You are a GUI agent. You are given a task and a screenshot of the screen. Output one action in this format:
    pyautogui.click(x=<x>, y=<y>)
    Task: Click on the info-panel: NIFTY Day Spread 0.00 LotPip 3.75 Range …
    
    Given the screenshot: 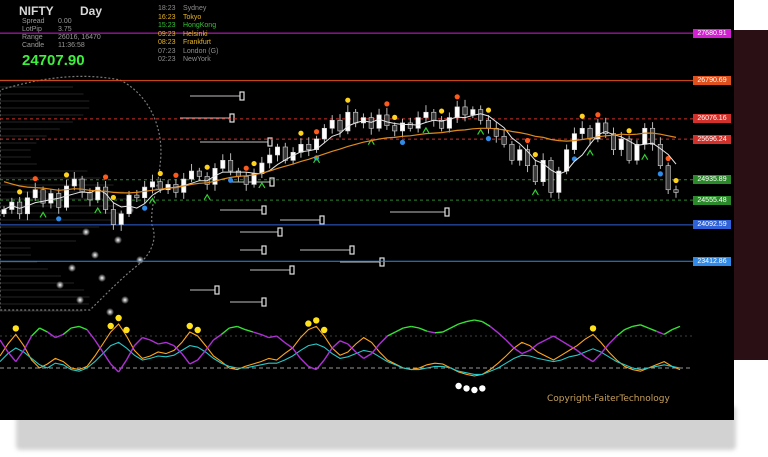 What is the action you would take?
    pyautogui.click(x=130, y=36)
    